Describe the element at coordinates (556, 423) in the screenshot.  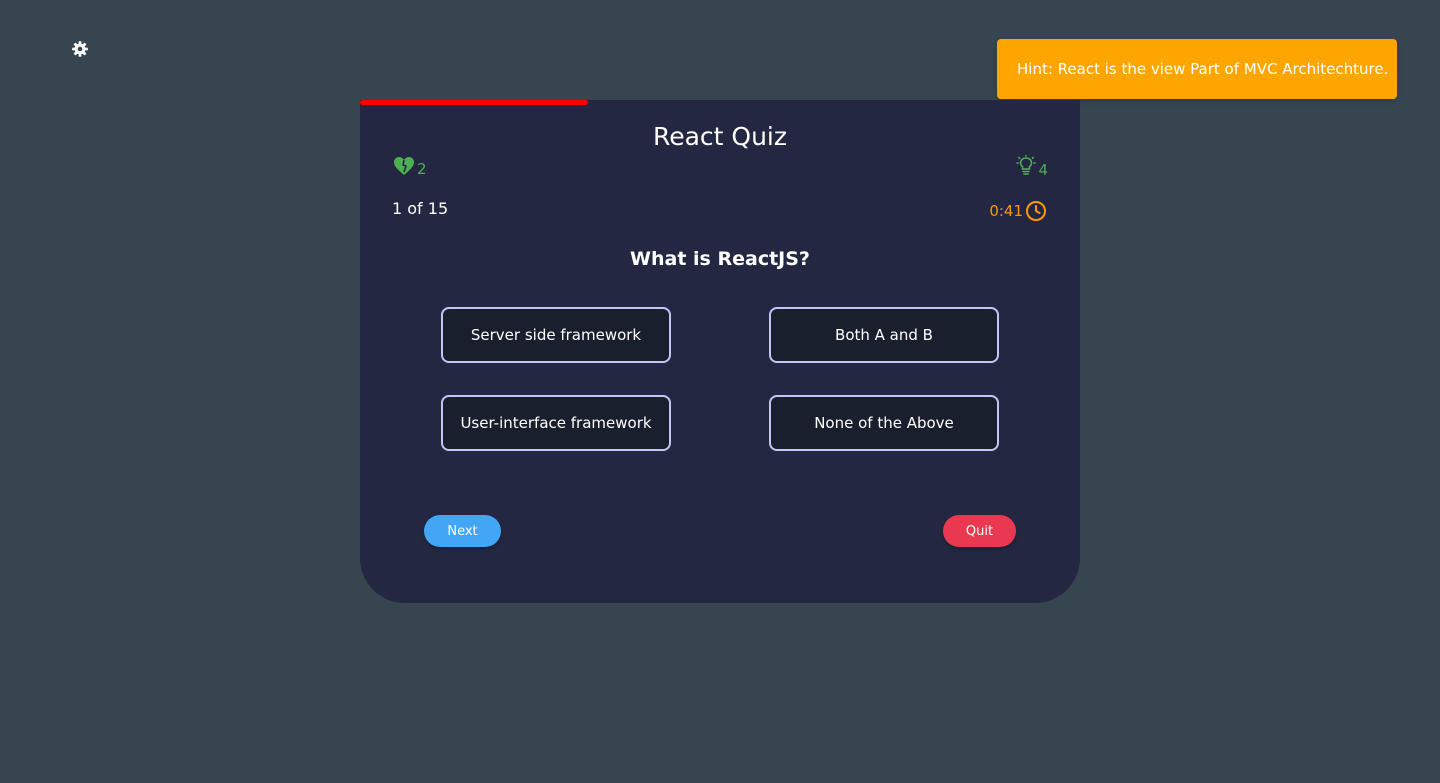
I see `option-c: User-interface framework` at that location.